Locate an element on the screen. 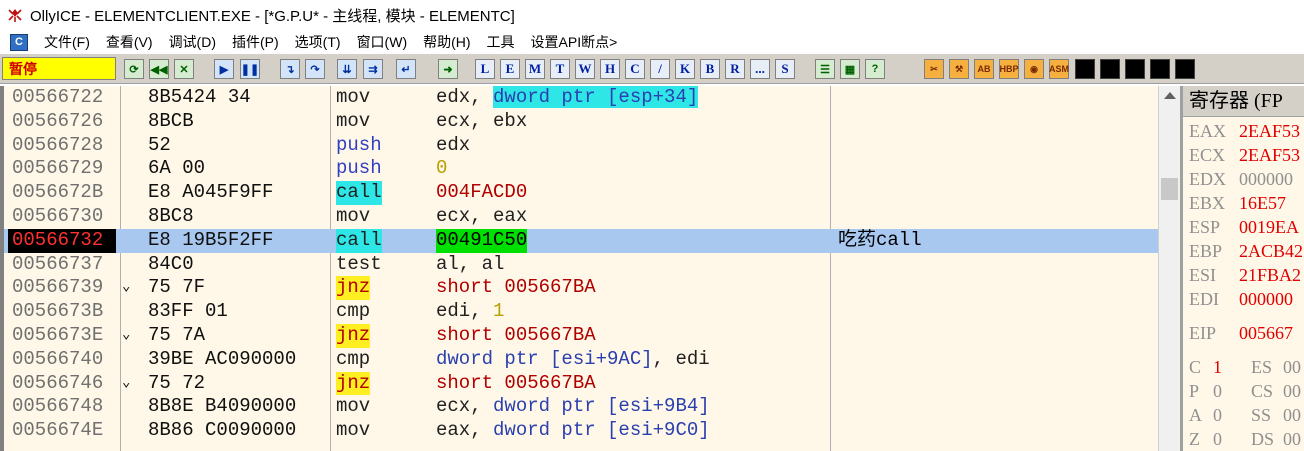 The image size is (1304, 451). register-eip: EIP 005667 is located at coordinates (1243, 333).